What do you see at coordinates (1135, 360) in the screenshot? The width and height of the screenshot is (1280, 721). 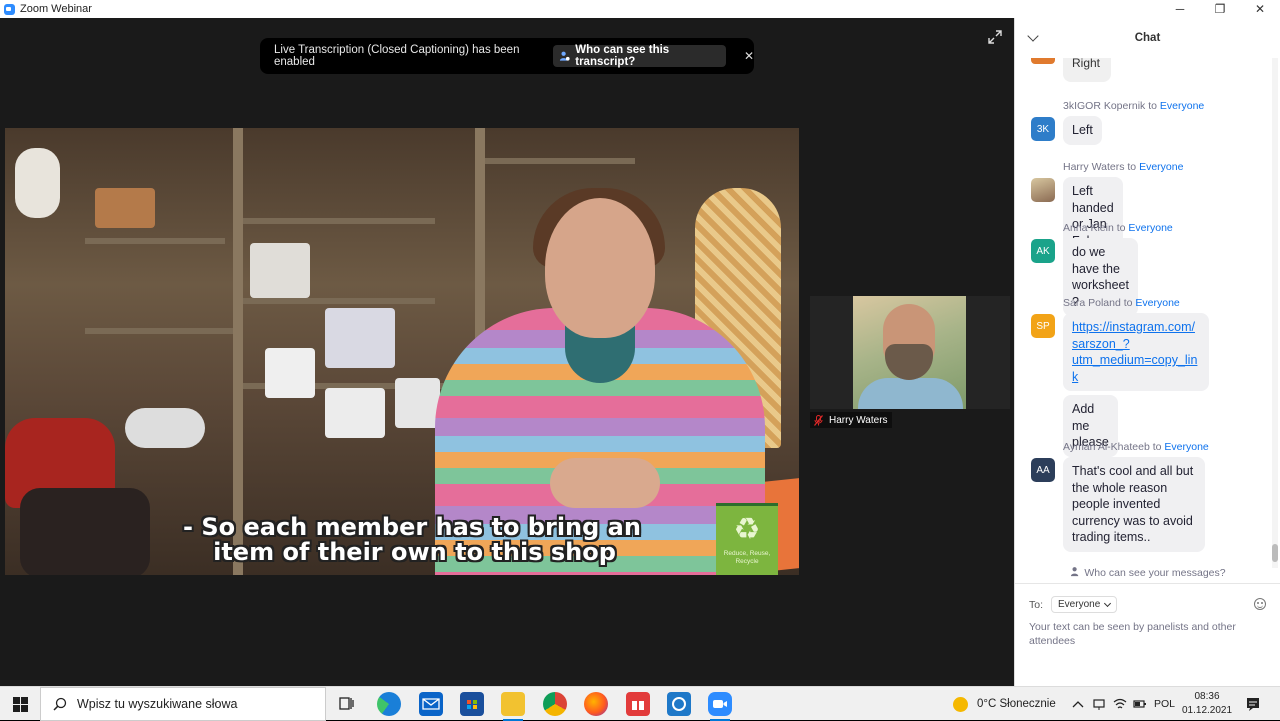 I see `chat-link-text: utm_medium=copy_lin` at bounding box center [1135, 360].